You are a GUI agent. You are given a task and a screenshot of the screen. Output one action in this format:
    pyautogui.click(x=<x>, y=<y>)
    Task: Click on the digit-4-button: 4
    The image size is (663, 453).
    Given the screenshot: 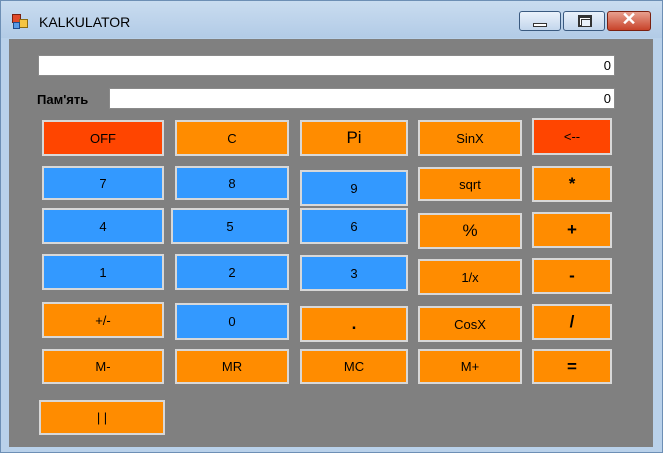 What is the action you would take?
    pyautogui.click(x=103, y=226)
    